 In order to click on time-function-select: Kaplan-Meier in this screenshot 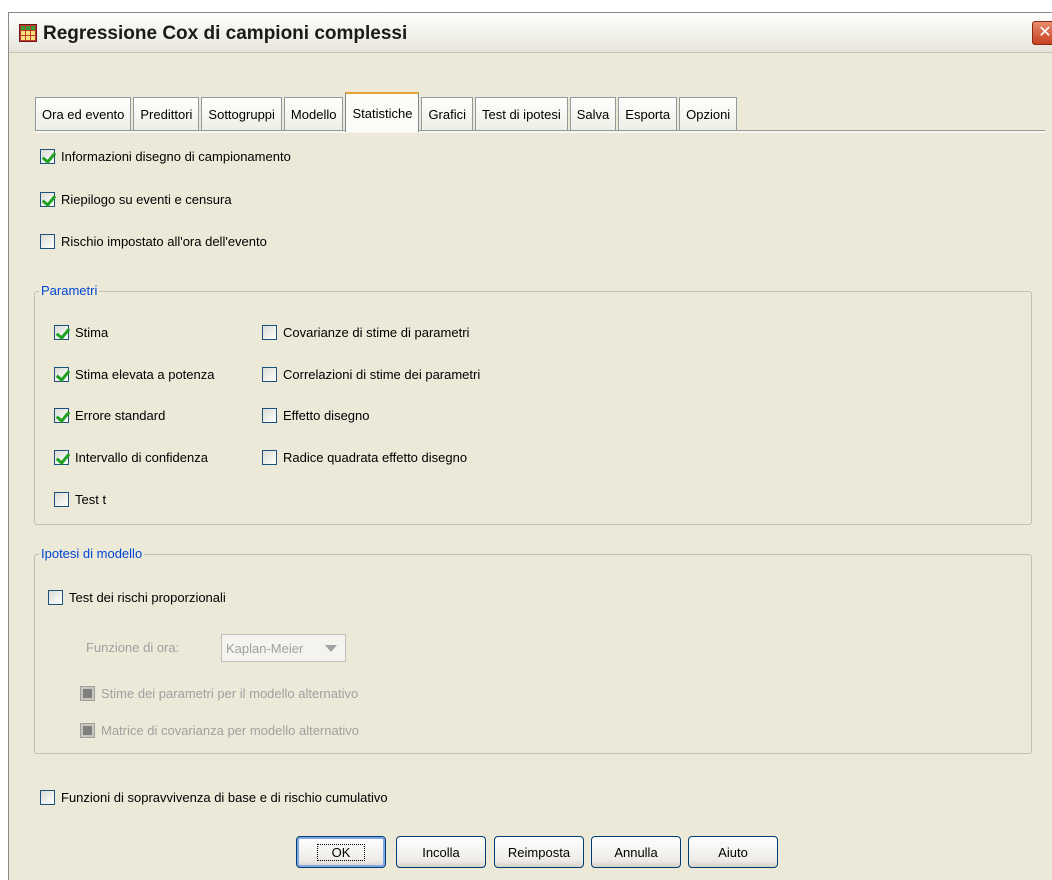, I will do `click(283, 648)`.